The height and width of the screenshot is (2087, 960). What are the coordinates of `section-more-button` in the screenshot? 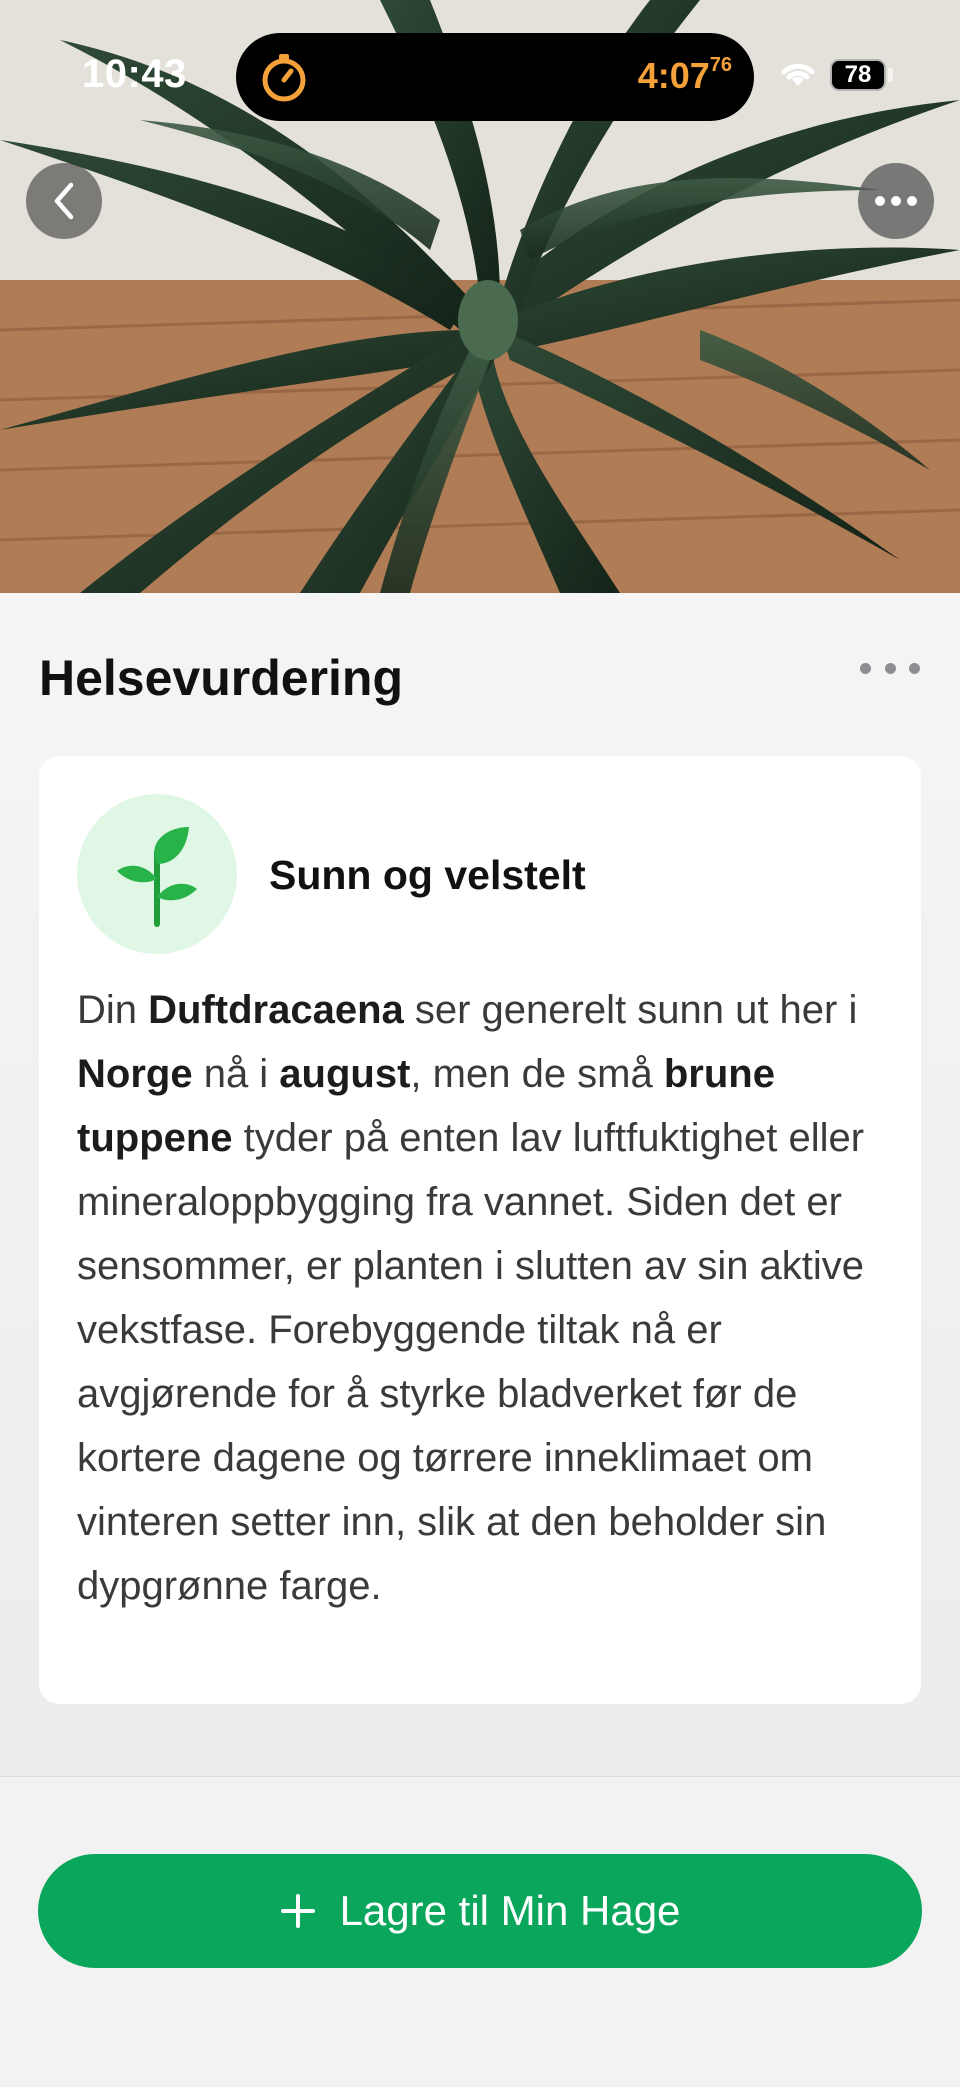 It's located at (890, 668).